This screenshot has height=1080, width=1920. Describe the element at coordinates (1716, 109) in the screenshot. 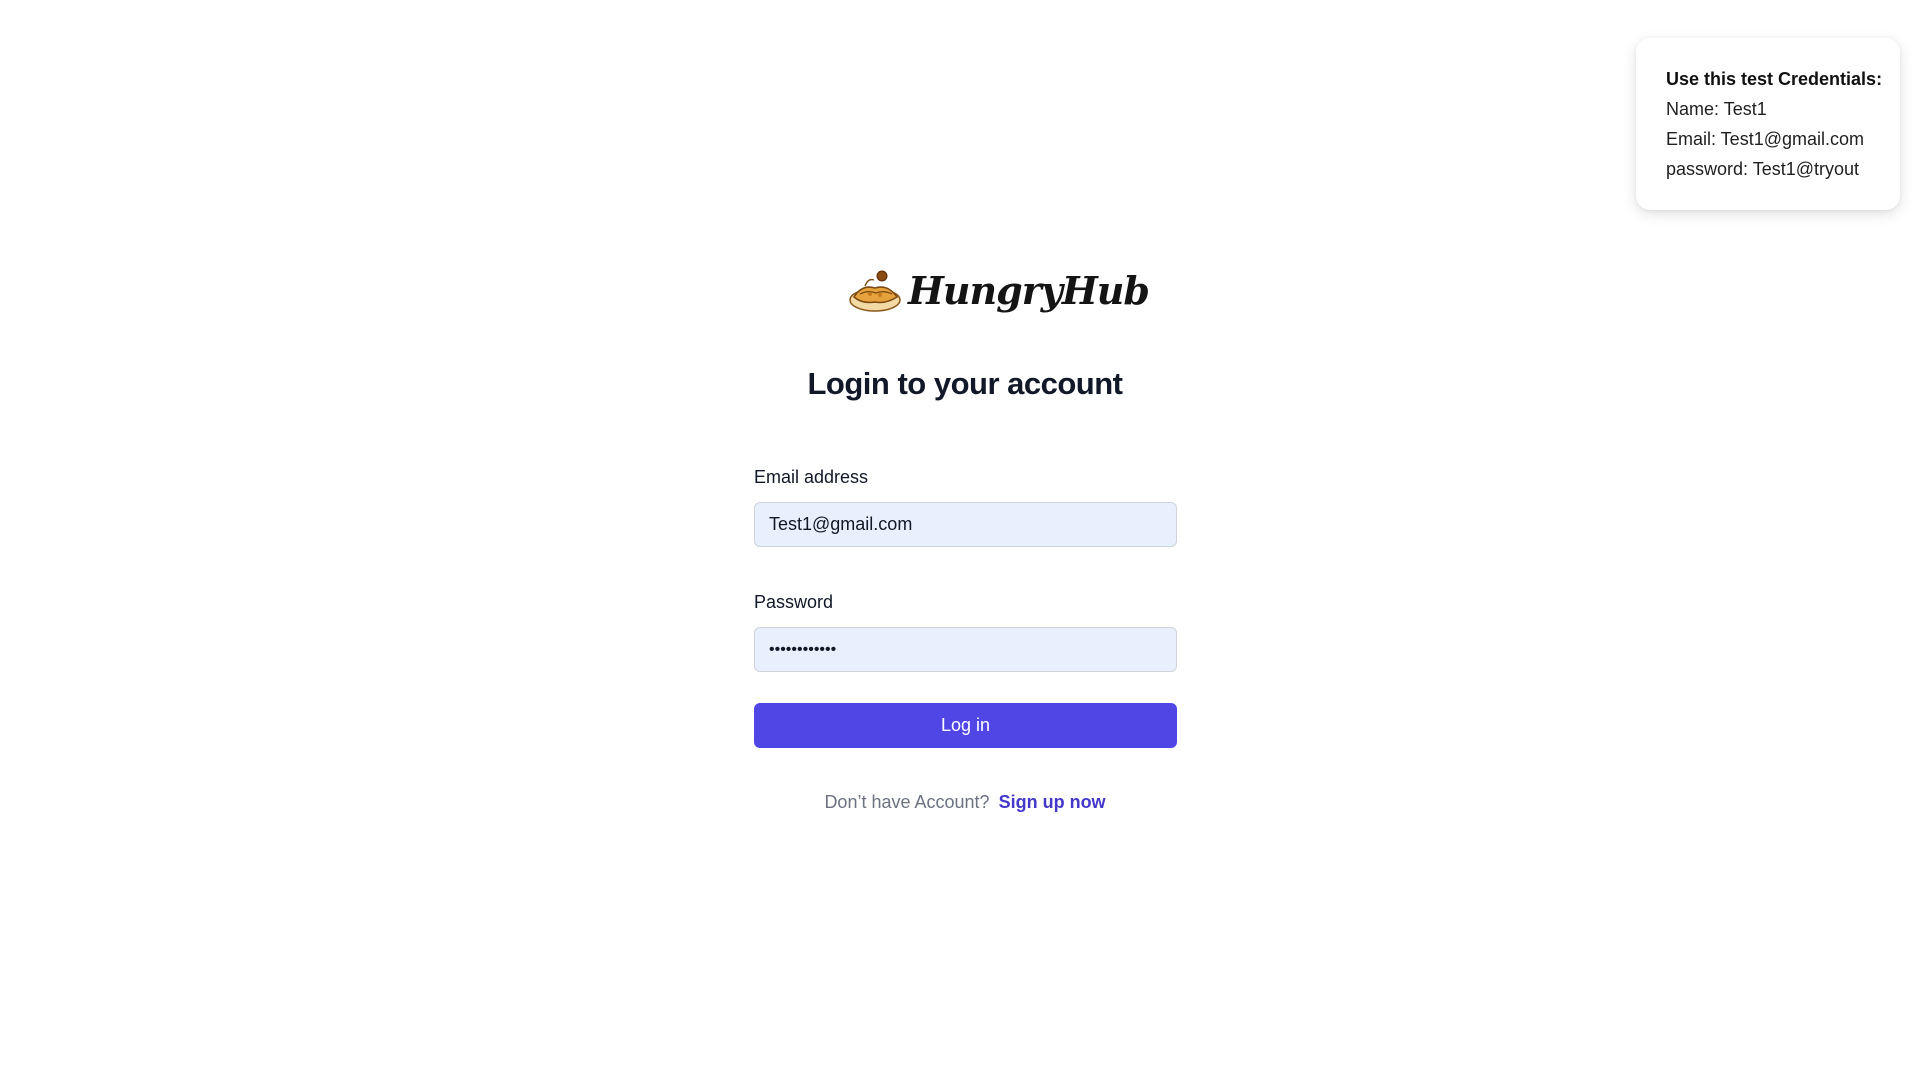

I see `credentials-name: Name: Test1` at that location.